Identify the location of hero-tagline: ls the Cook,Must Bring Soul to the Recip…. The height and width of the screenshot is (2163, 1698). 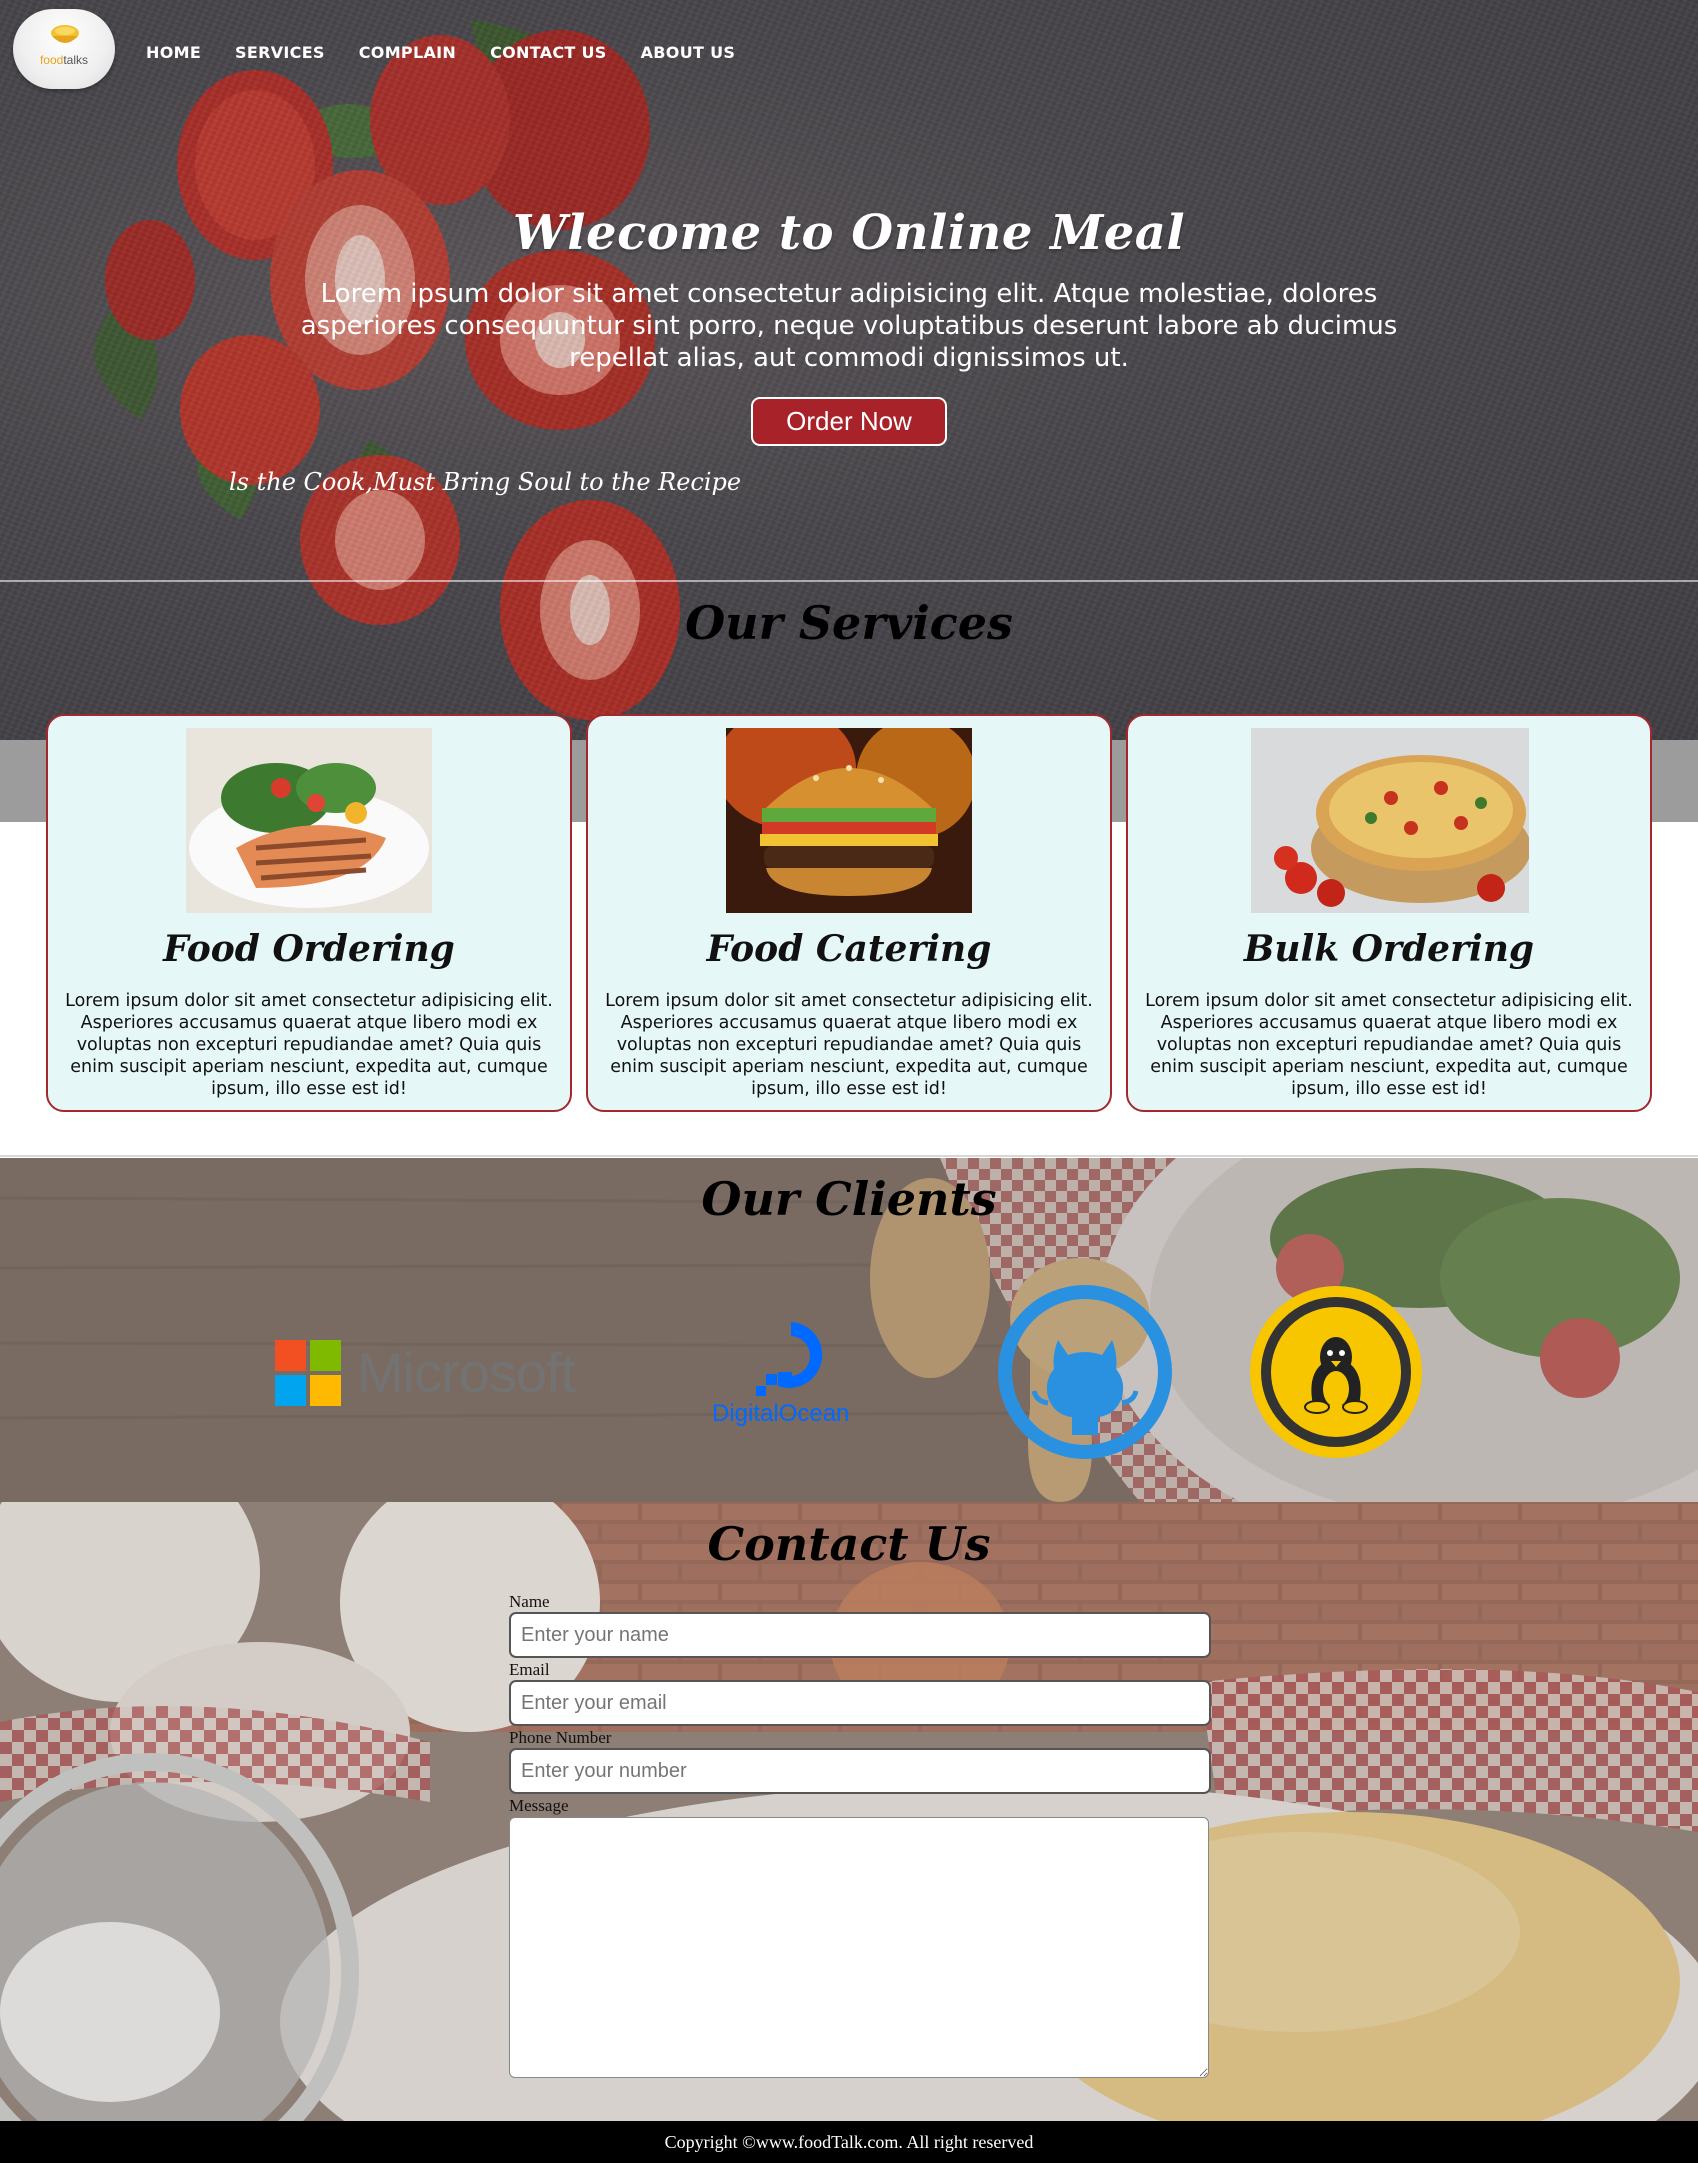
(485, 482).